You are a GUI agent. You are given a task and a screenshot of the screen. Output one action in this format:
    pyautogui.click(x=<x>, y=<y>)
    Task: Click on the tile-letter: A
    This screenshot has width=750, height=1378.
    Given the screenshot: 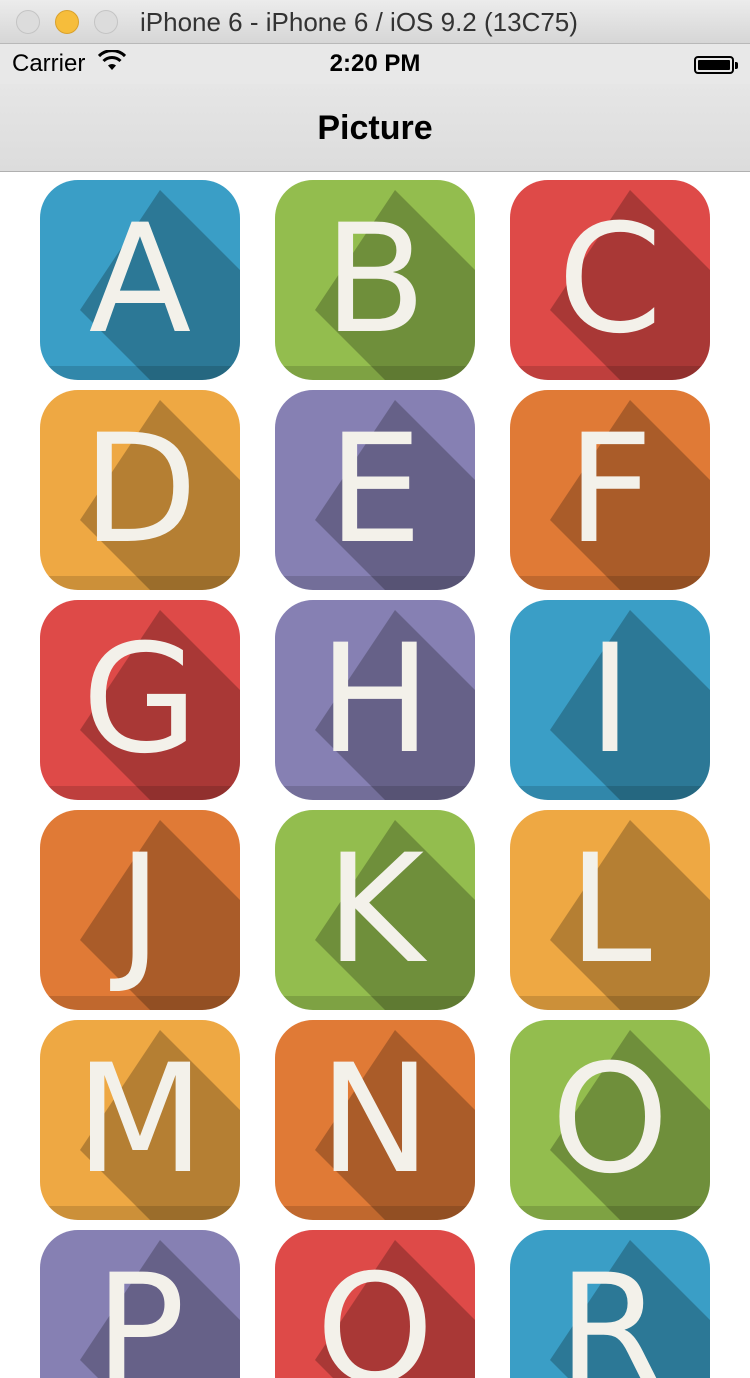 What is the action you would take?
    pyautogui.click(x=140, y=280)
    